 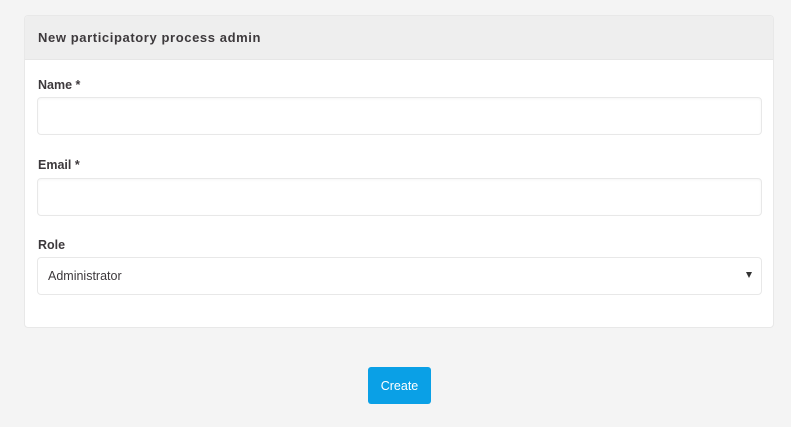 I want to click on email-label: Email *, so click(x=59, y=165).